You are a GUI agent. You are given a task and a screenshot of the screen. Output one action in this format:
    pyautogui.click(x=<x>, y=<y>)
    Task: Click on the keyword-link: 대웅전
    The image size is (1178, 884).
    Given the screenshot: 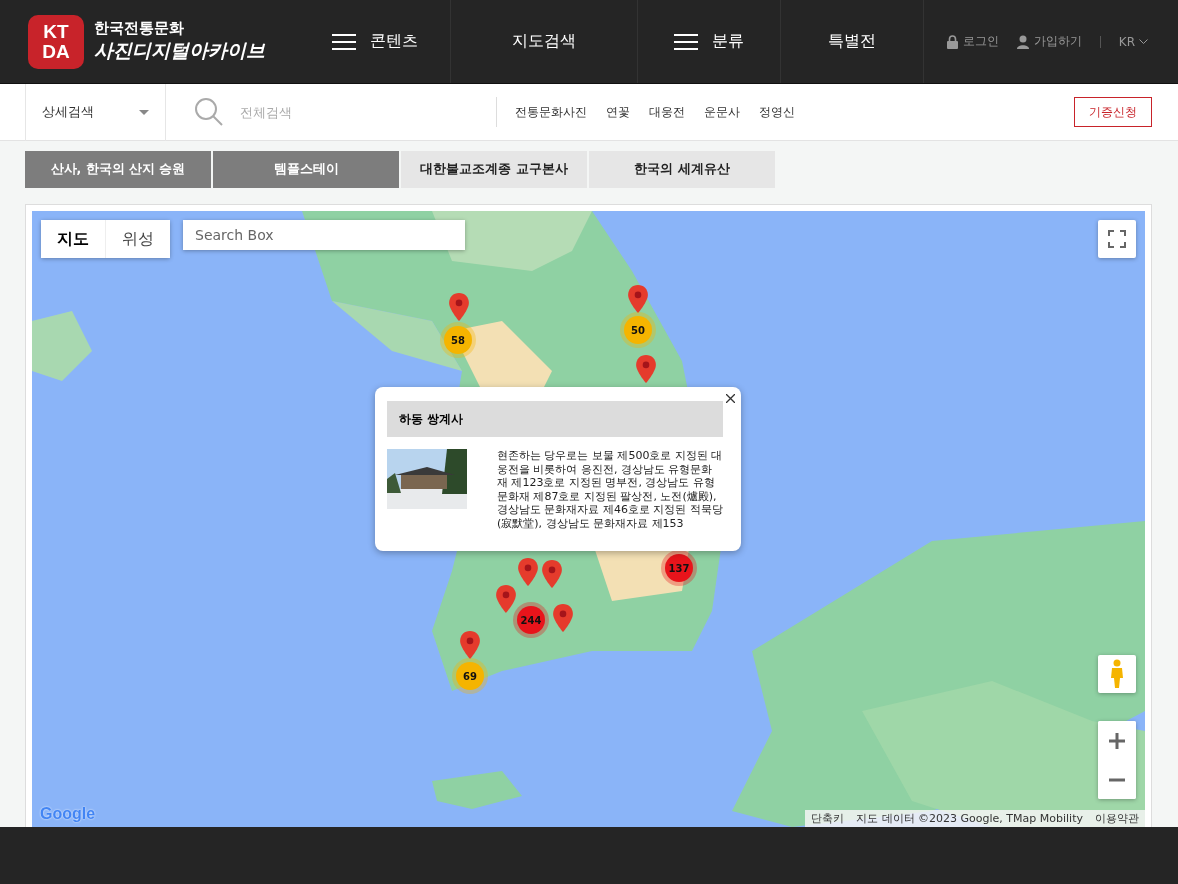 What is the action you would take?
    pyautogui.click(x=667, y=112)
    